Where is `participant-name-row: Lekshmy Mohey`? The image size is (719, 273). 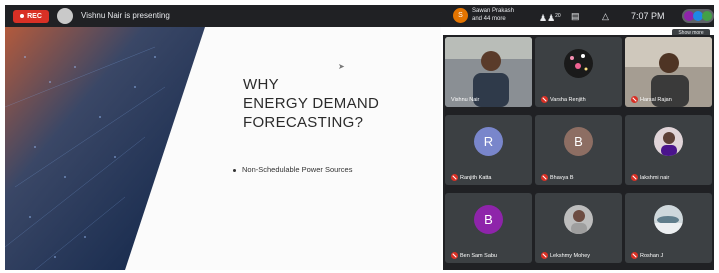 participant-name-row: Lekshmy Mohey is located at coordinates (565, 255).